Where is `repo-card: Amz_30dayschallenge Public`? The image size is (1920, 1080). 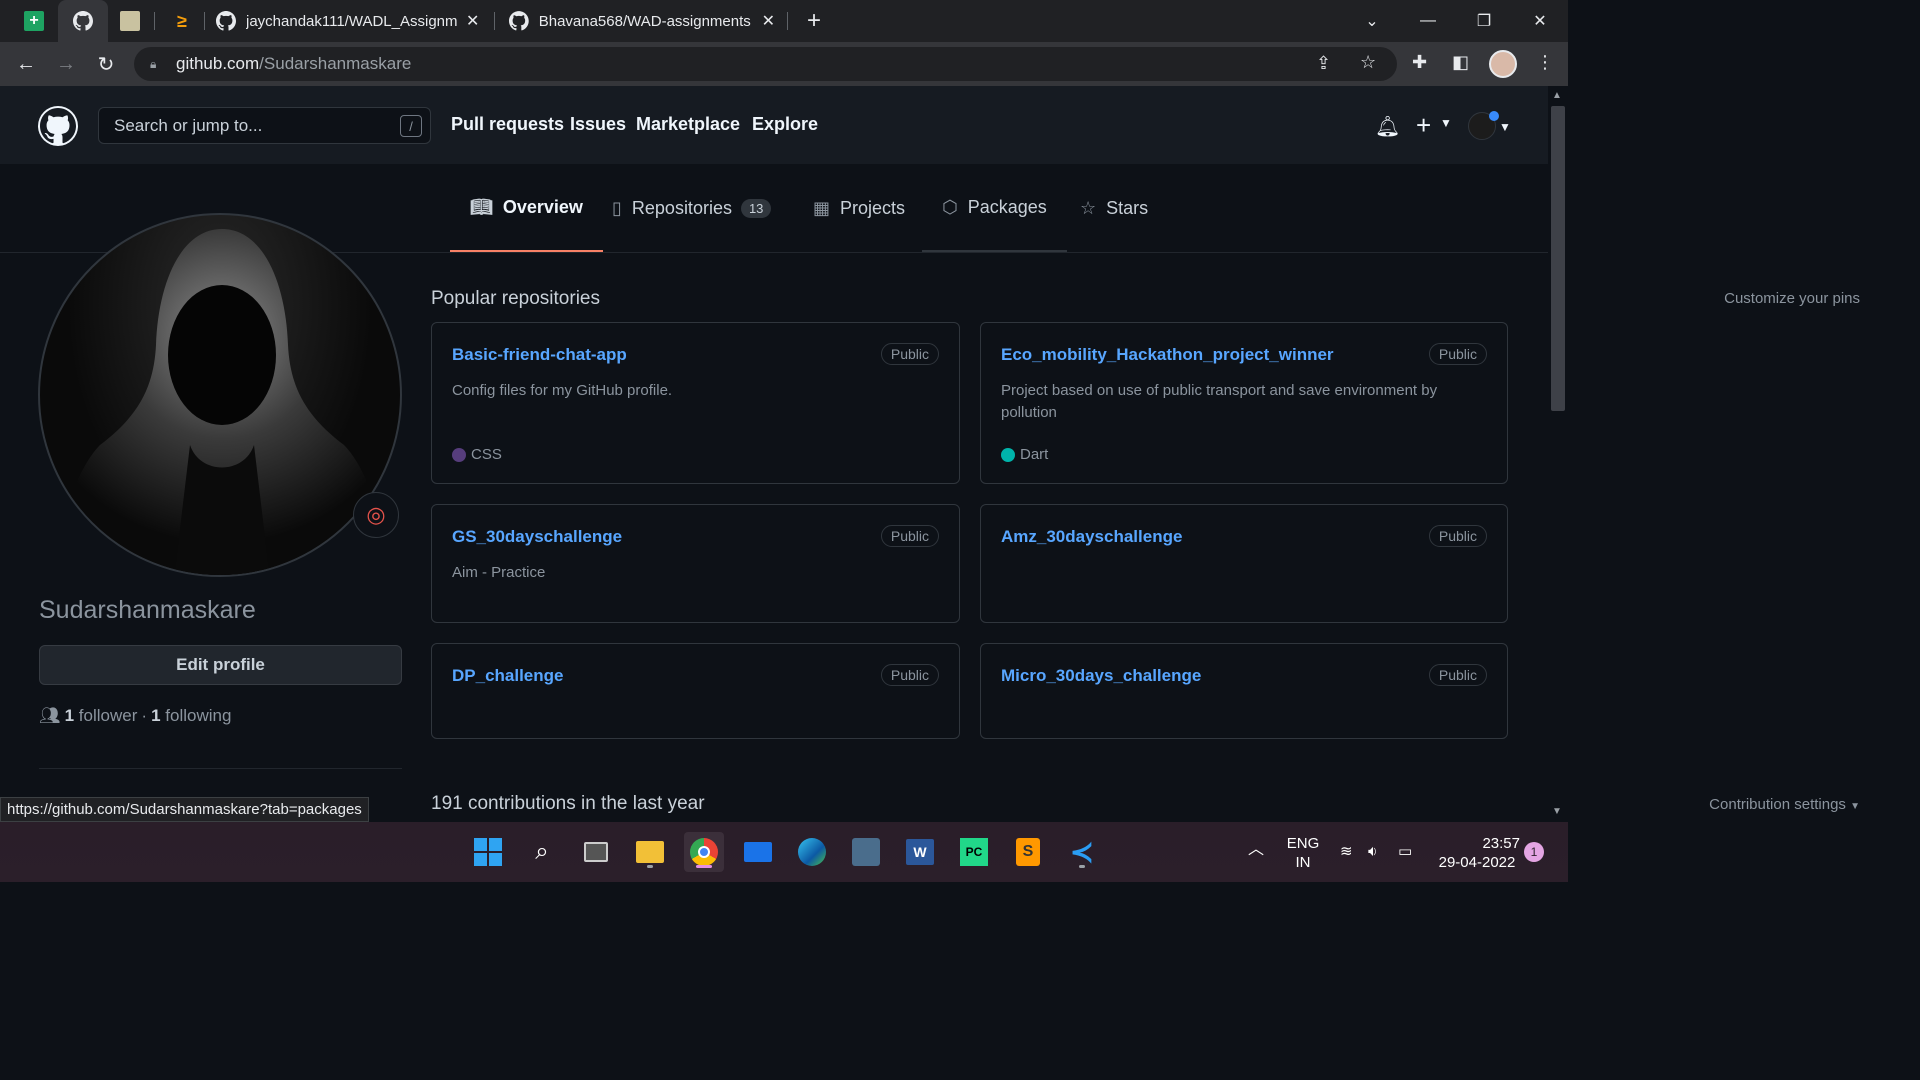 repo-card: Amz_30dayschallenge Public is located at coordinates (1244, 563).